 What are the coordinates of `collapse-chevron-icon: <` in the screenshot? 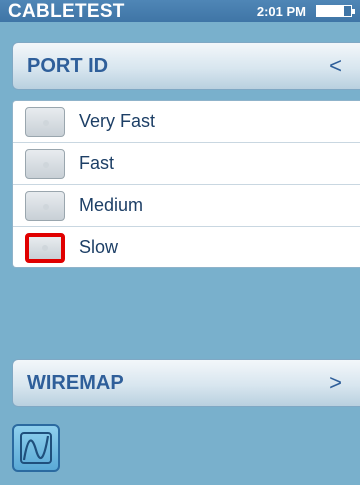 It's located at (335, 66).